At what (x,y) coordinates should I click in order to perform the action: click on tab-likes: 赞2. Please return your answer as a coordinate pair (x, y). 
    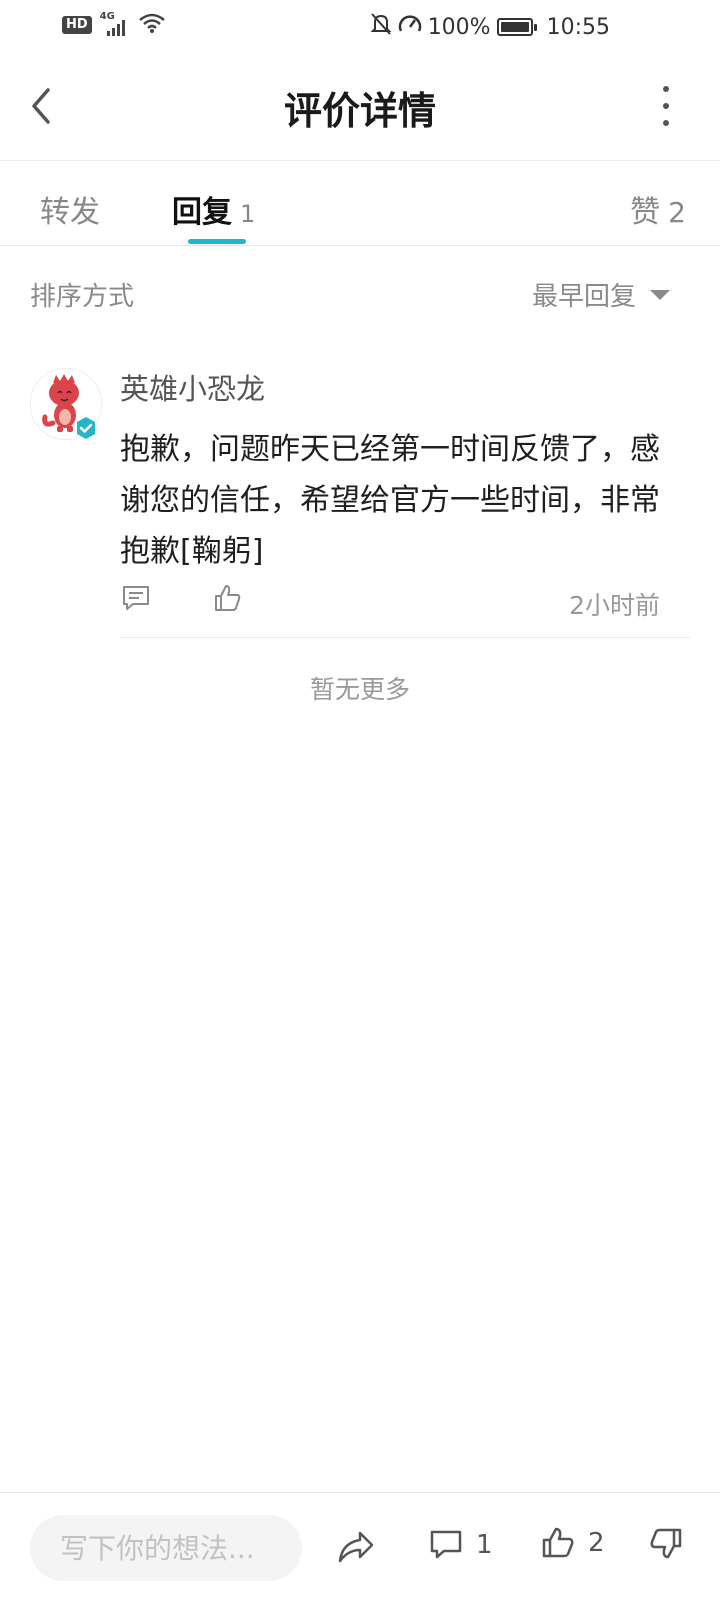
    Looking at the image, I should click on (658, 209).